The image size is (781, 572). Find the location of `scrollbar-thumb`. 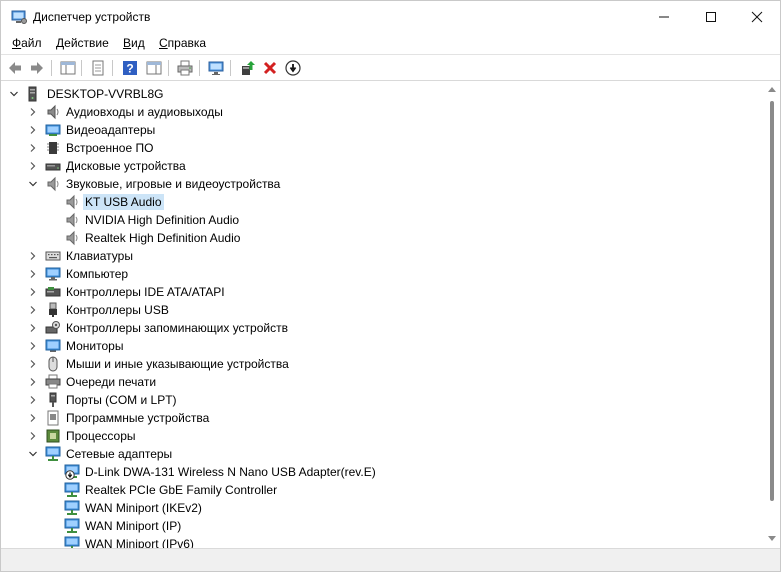

scrollbar-thumb is located at coordinates (772, 301).